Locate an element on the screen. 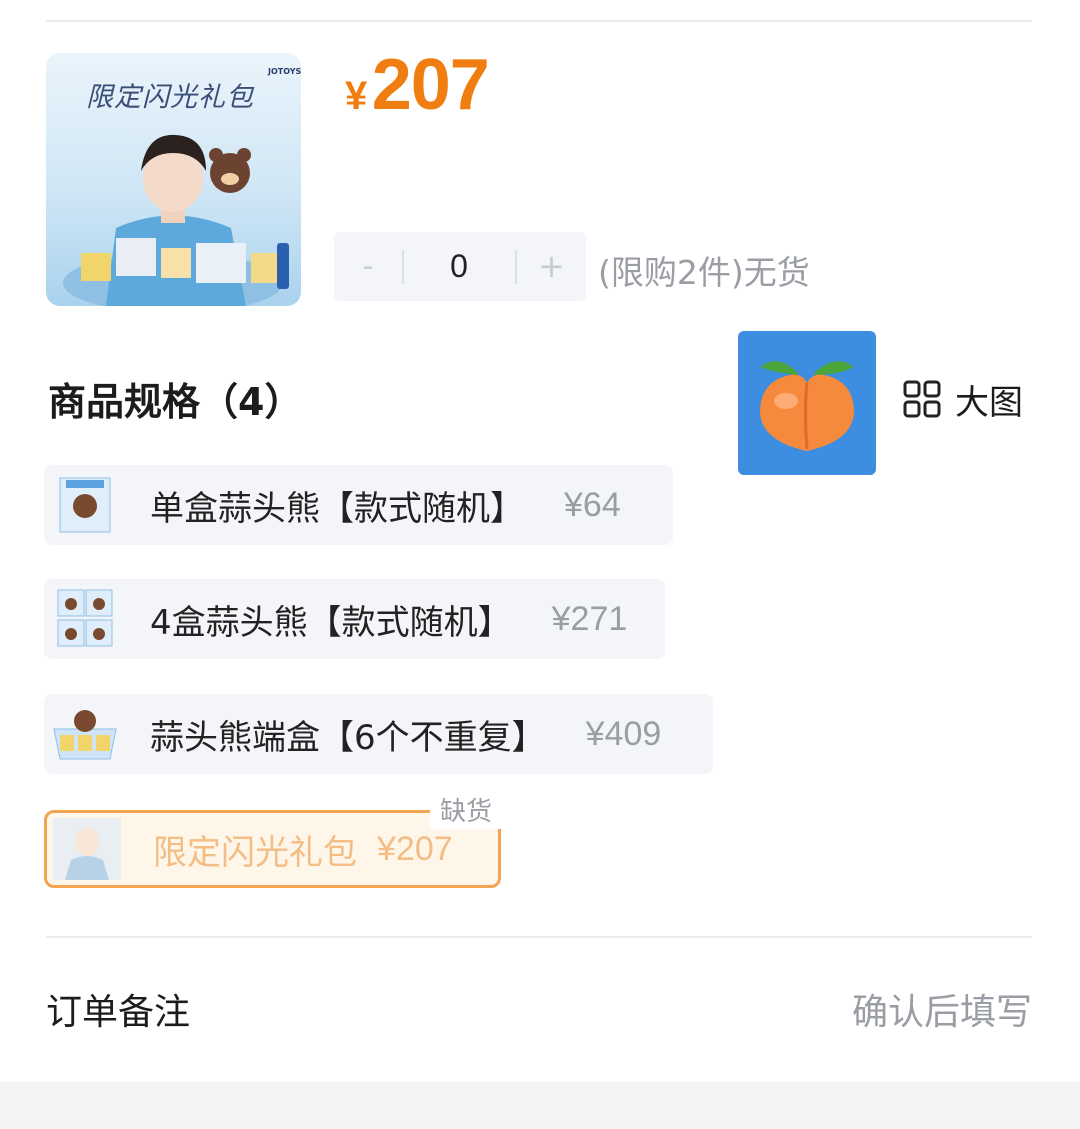  order-remark-field: 确认后填写 is located at coordinates (942, 1009).